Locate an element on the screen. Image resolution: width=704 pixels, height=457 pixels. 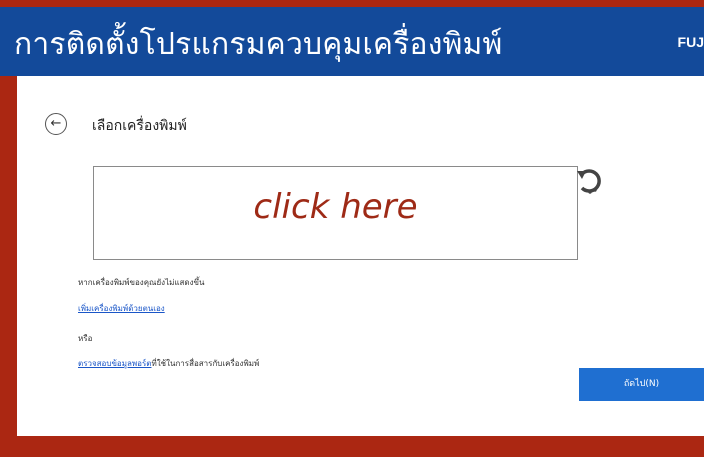
next-button: ถัดไป(N) is located at coordinates (641, 384).